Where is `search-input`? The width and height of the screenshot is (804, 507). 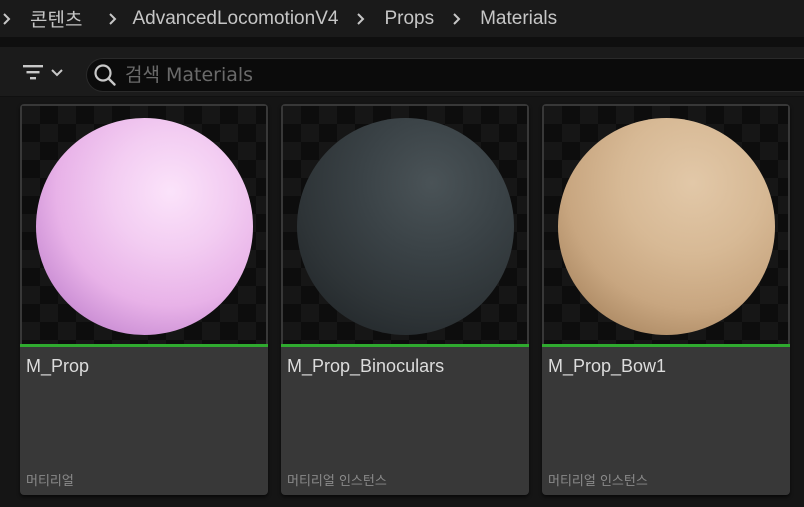
search-input is located at coordinates (425, 75).